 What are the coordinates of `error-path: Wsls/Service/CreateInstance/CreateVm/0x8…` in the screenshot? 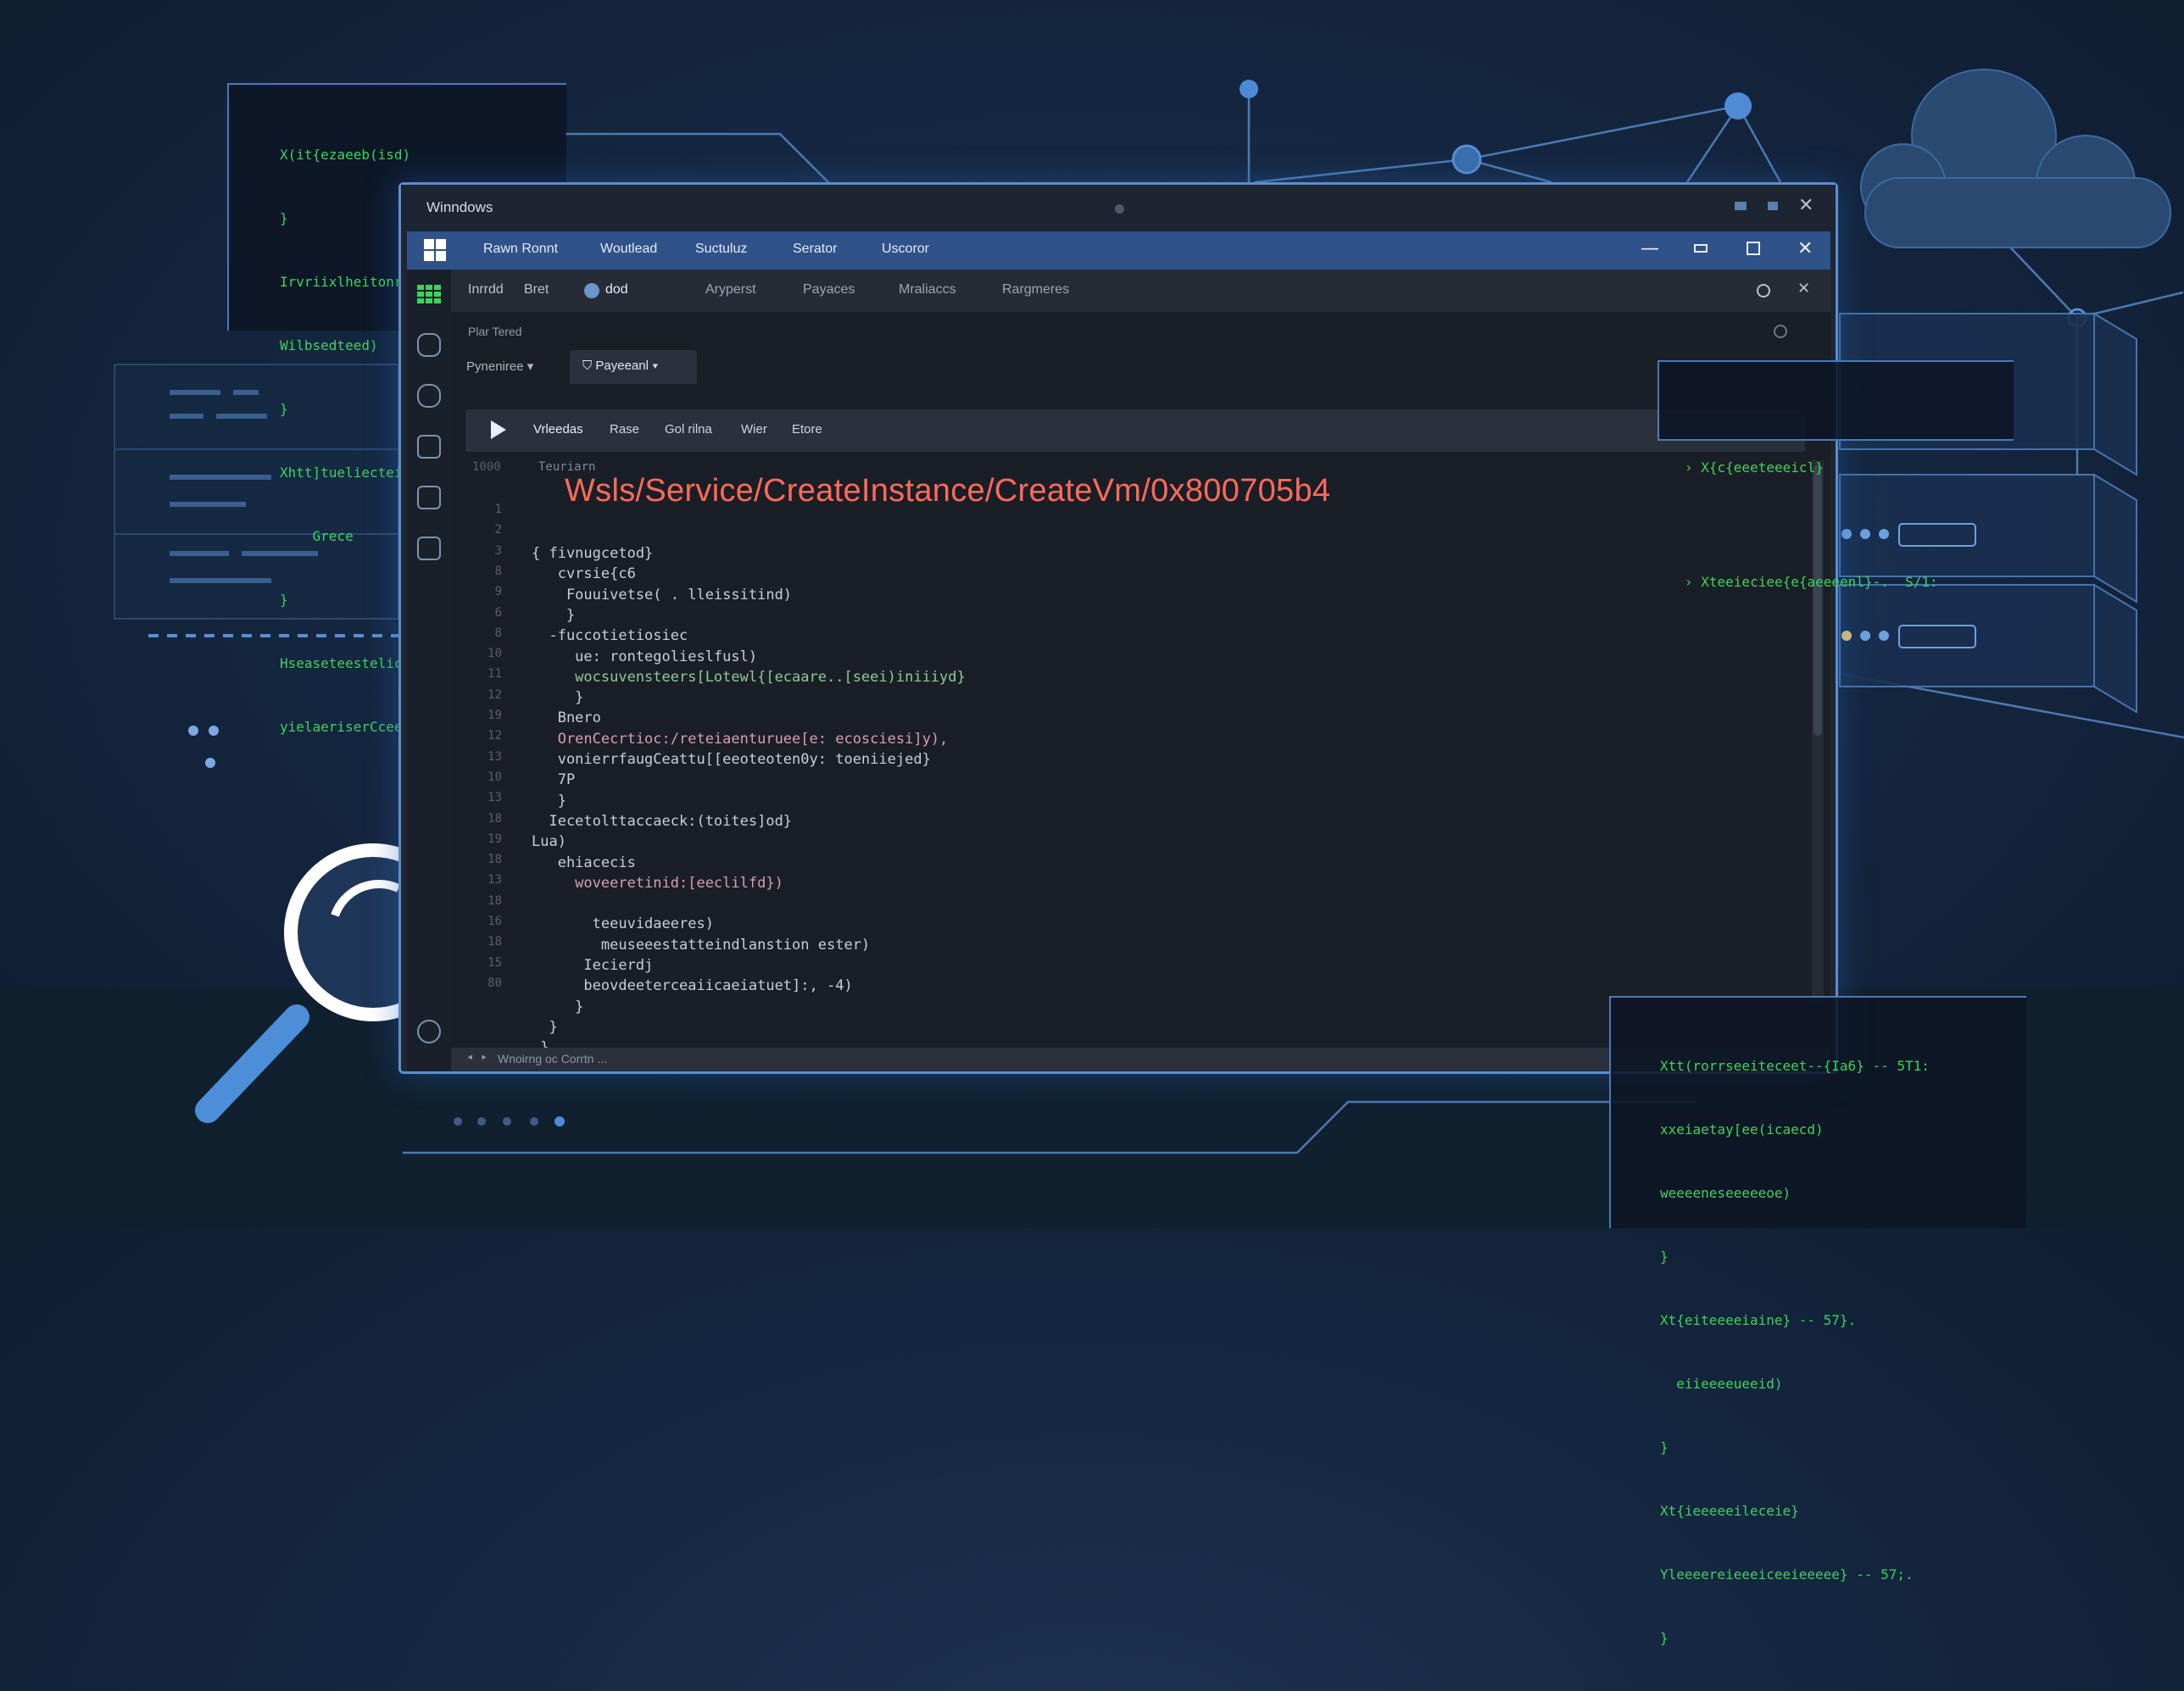 It's located at (948, 491).